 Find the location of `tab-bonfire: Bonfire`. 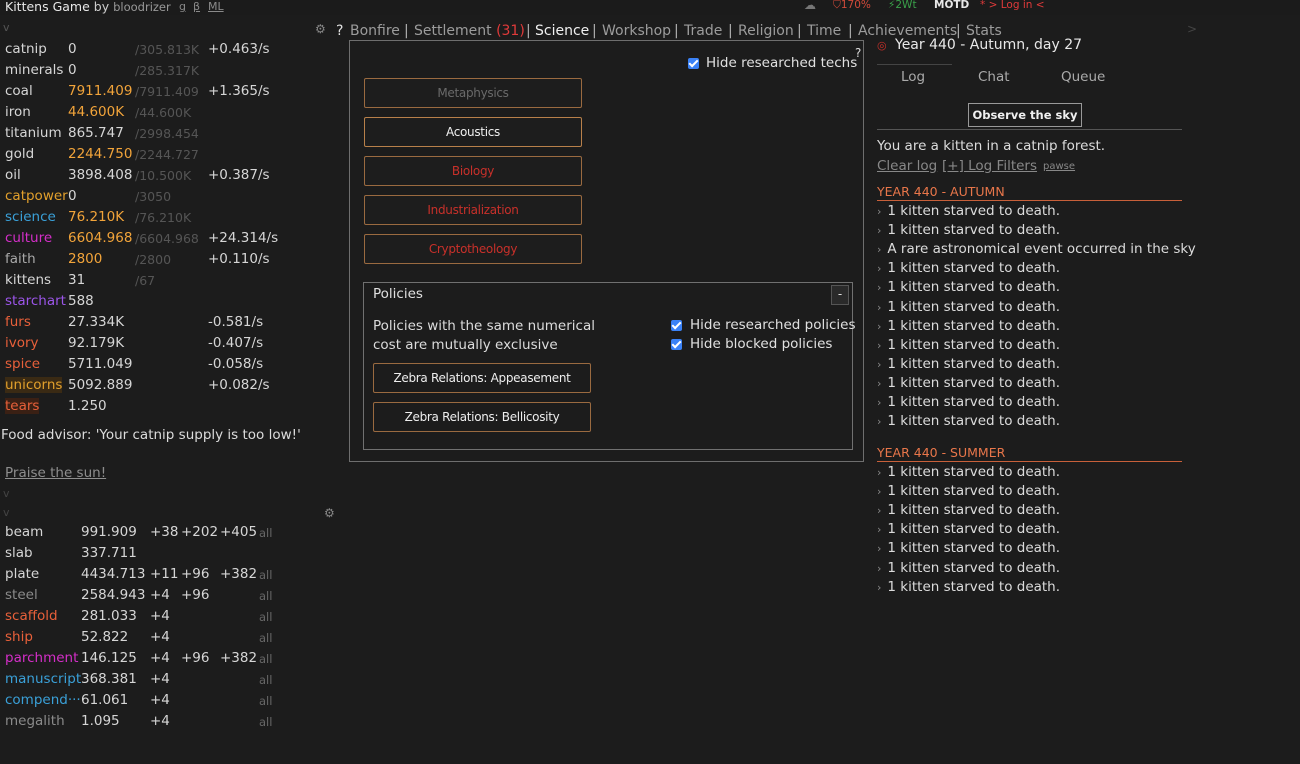

tab-bonfire: Bonfire is located at coordinates (375, 31).